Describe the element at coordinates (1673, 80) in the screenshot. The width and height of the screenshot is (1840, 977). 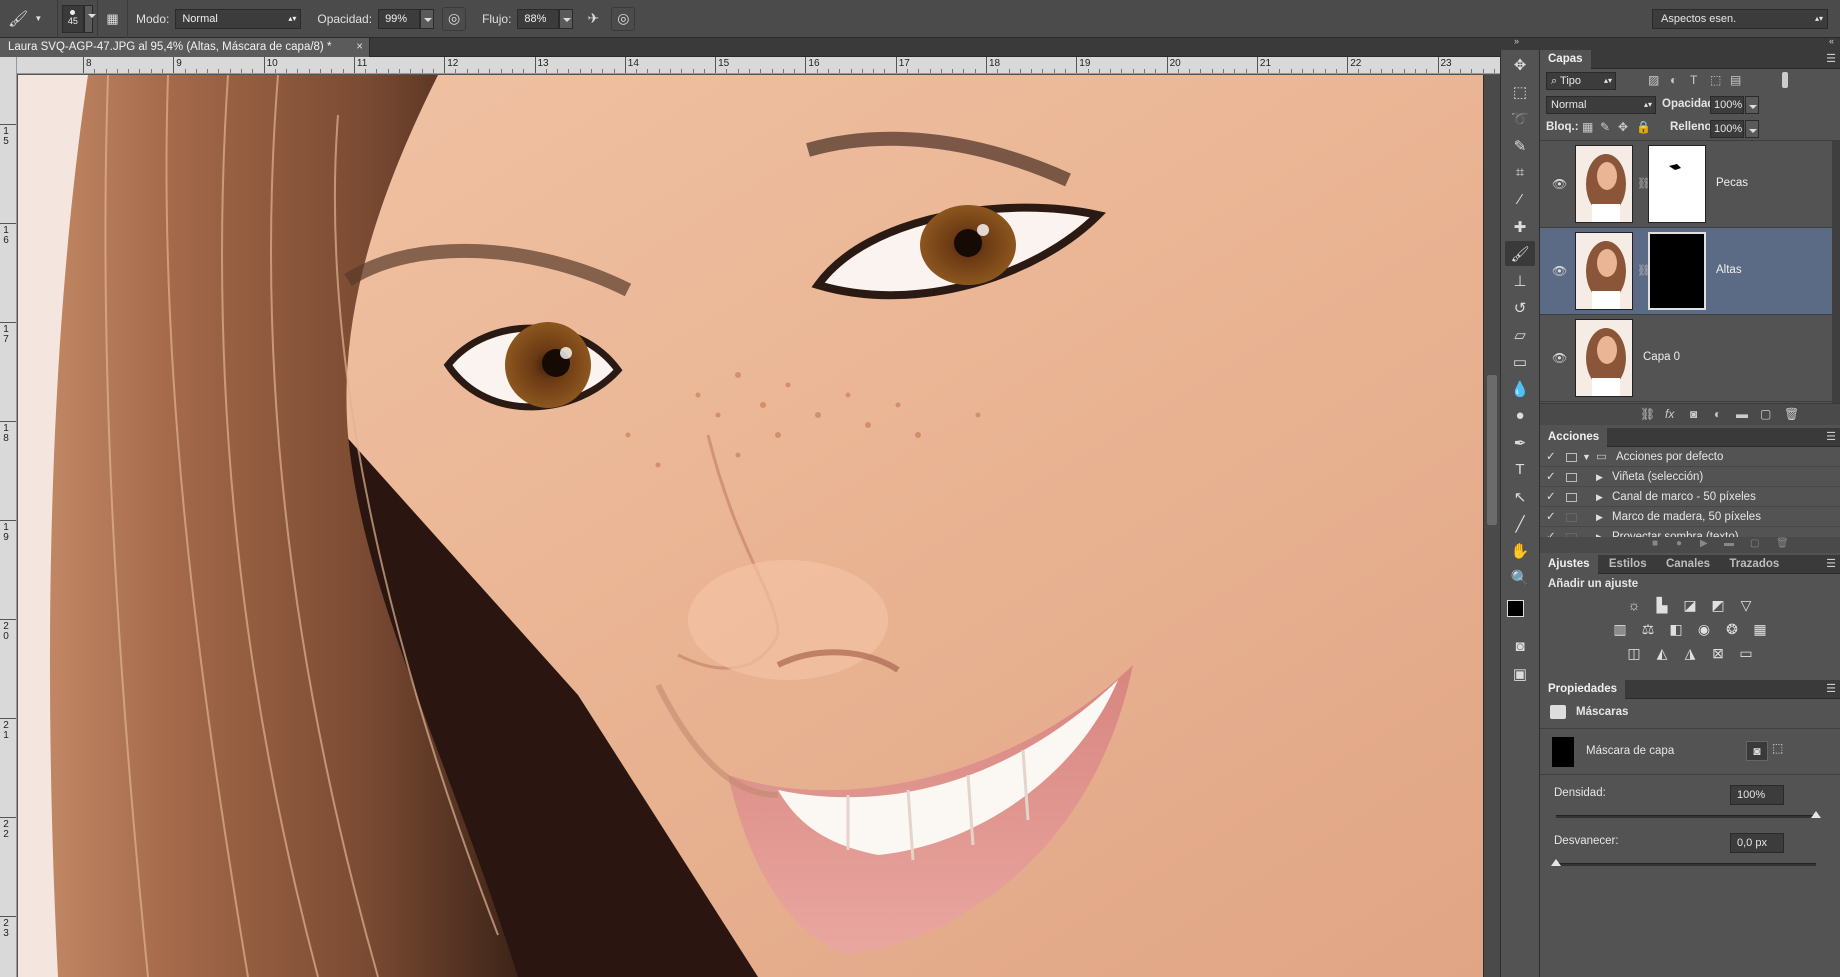
I see `filter-adjustment-icon: ◐` at that location.